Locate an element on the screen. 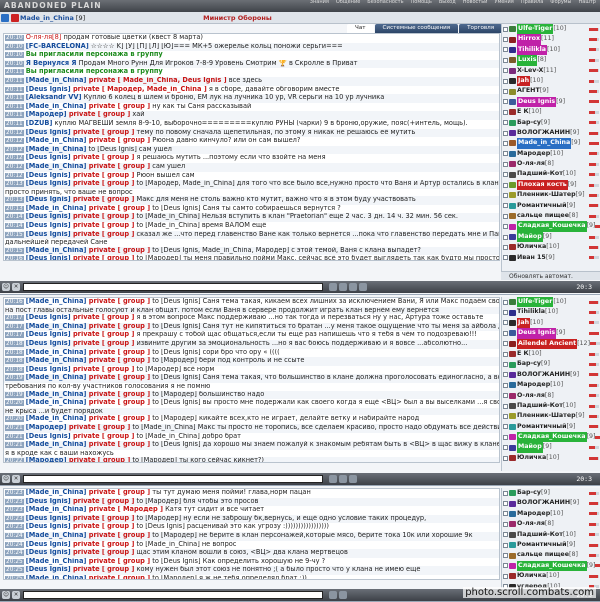 This screenshot has height=602, width=600. player-name: X-Lev-X is located at coordinates (530, 71).